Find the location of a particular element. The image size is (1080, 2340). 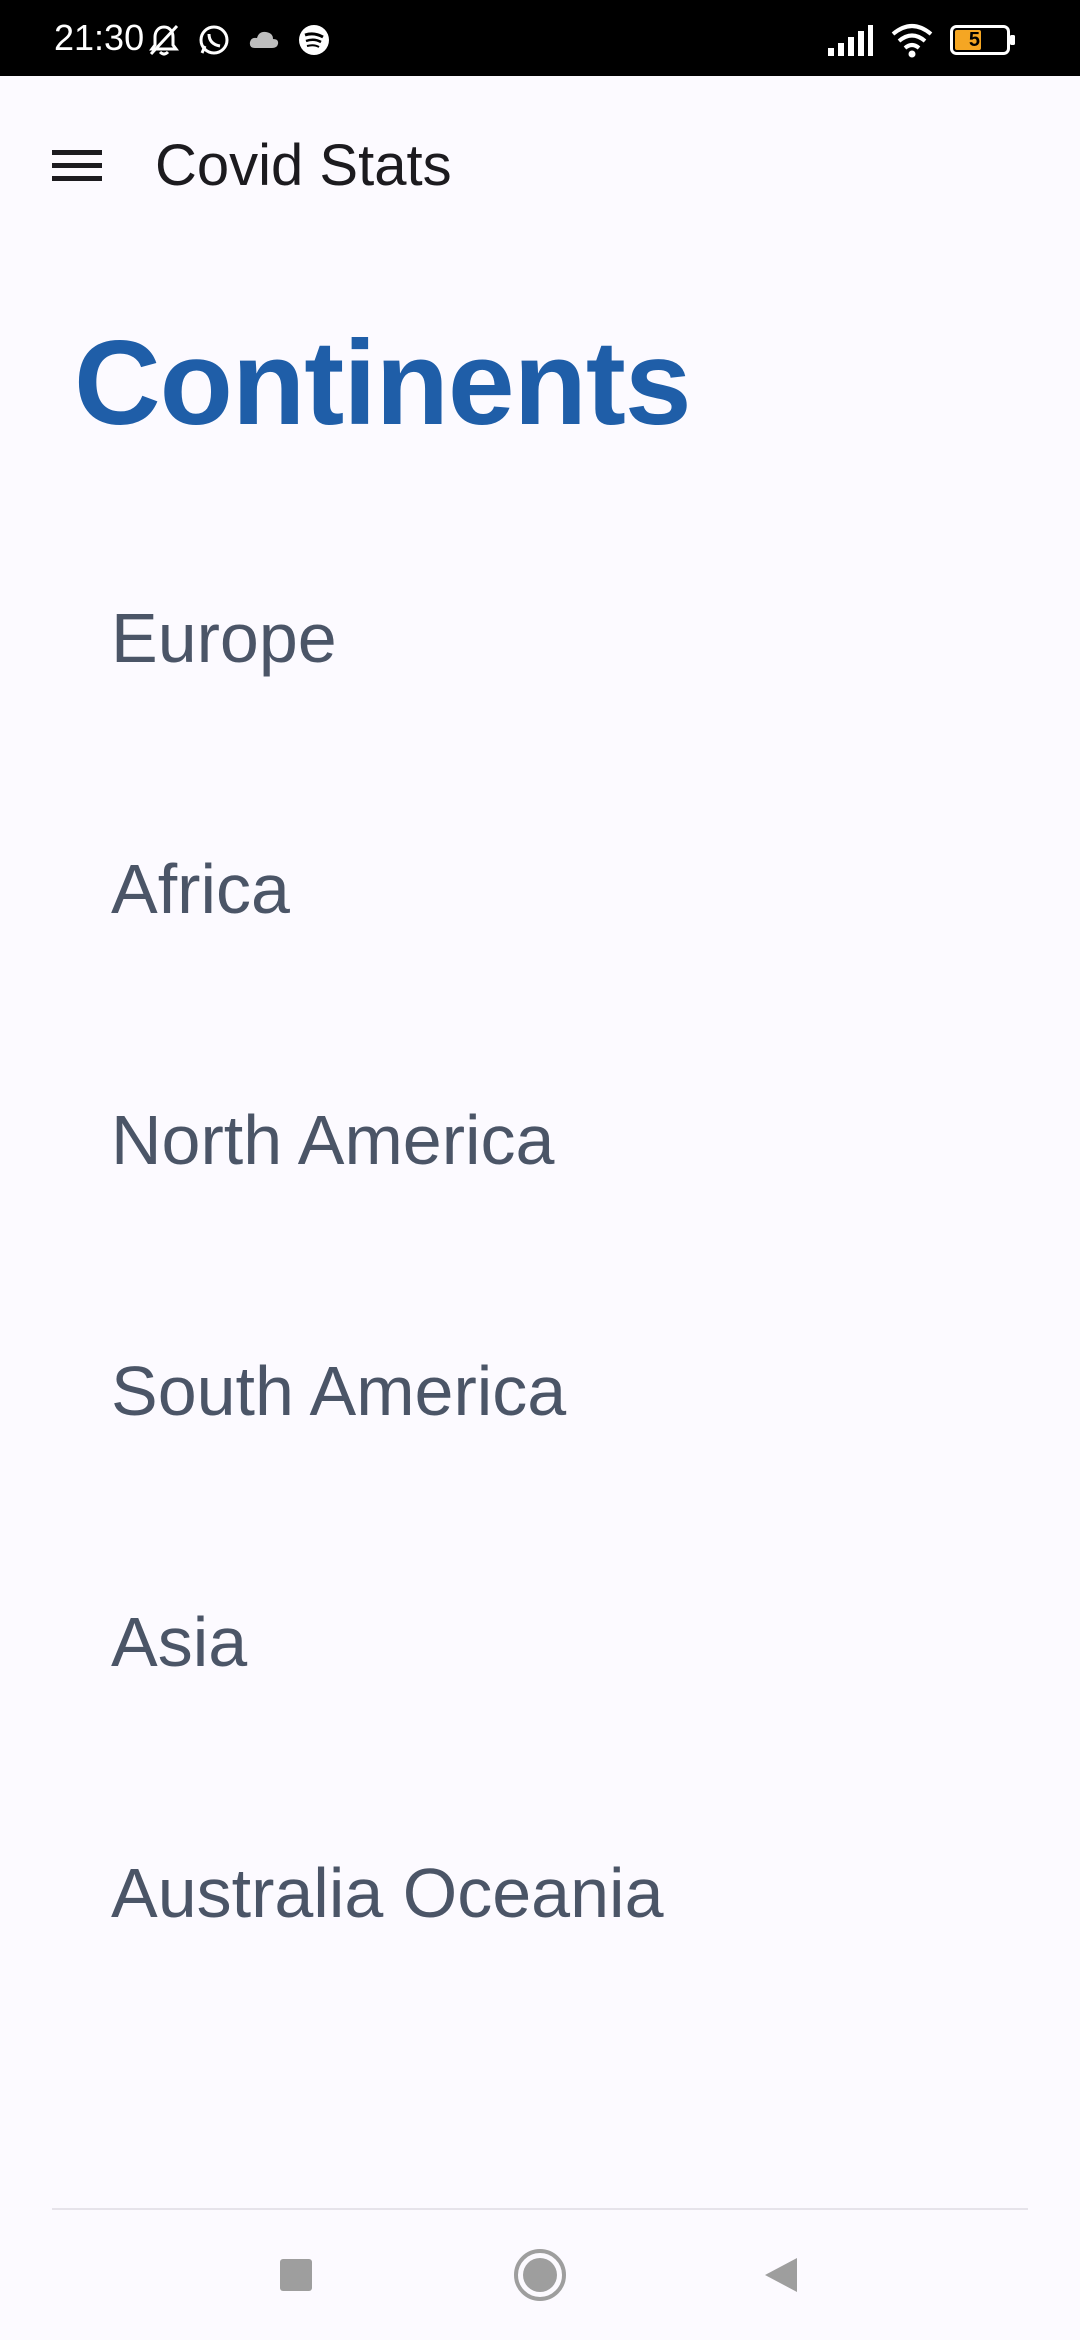

back-icon is located at coordinates (781, 2275).